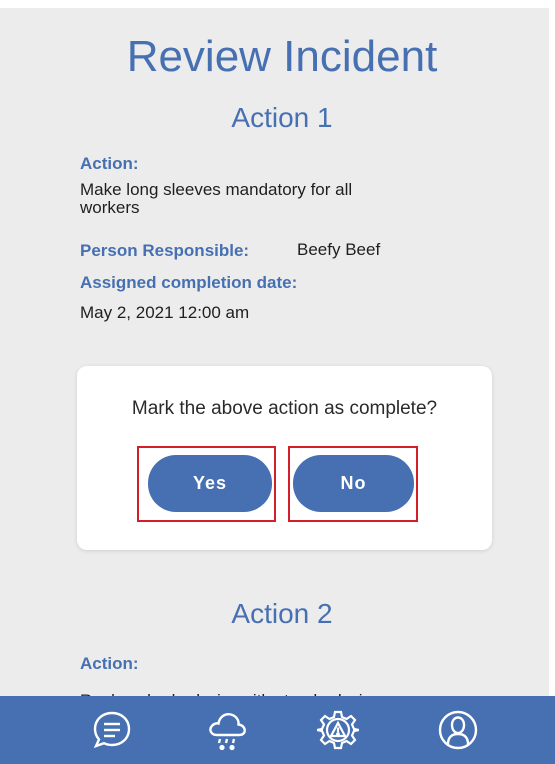 The width and height of the screenshot is (555, 764). Describe the element at coordinates (165, 312) in the screenshot. I see `action-1-date-value: May 2, 2021 12:00 am` at that location.